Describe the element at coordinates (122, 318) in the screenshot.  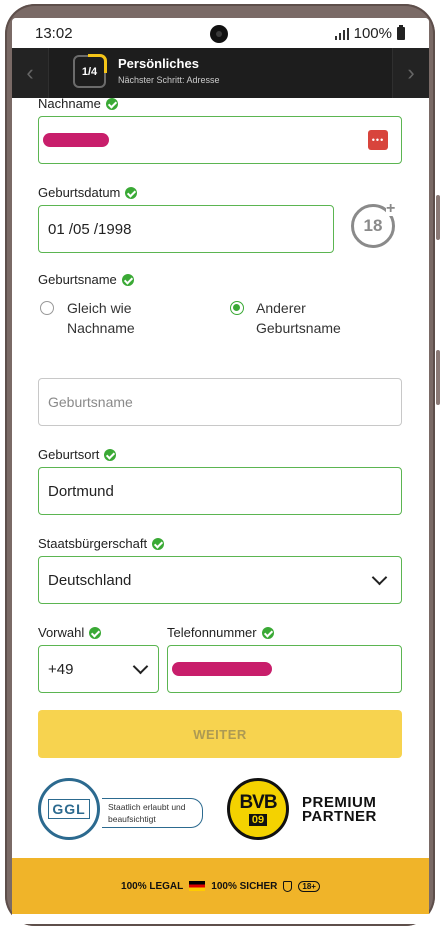
I see `radio-same-label: Gleich wie Nachname` at that location.